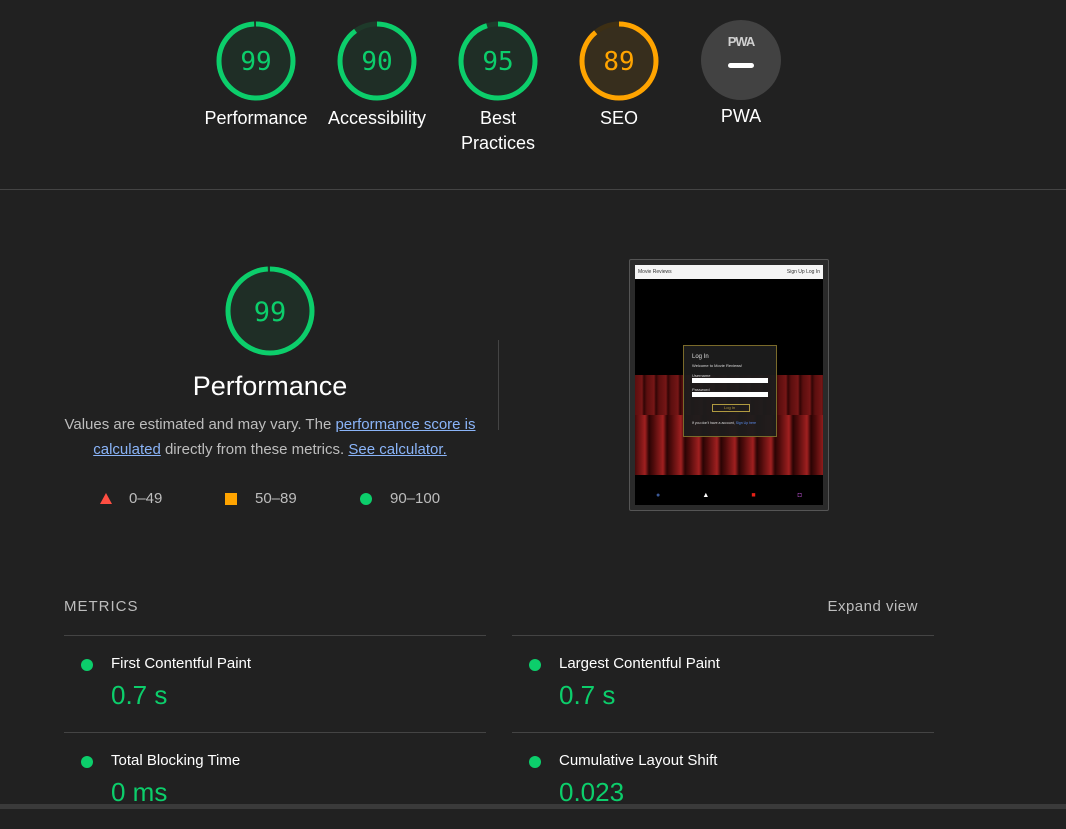  I want to click on legend-pass-range: 90–100, so click(415, 498).